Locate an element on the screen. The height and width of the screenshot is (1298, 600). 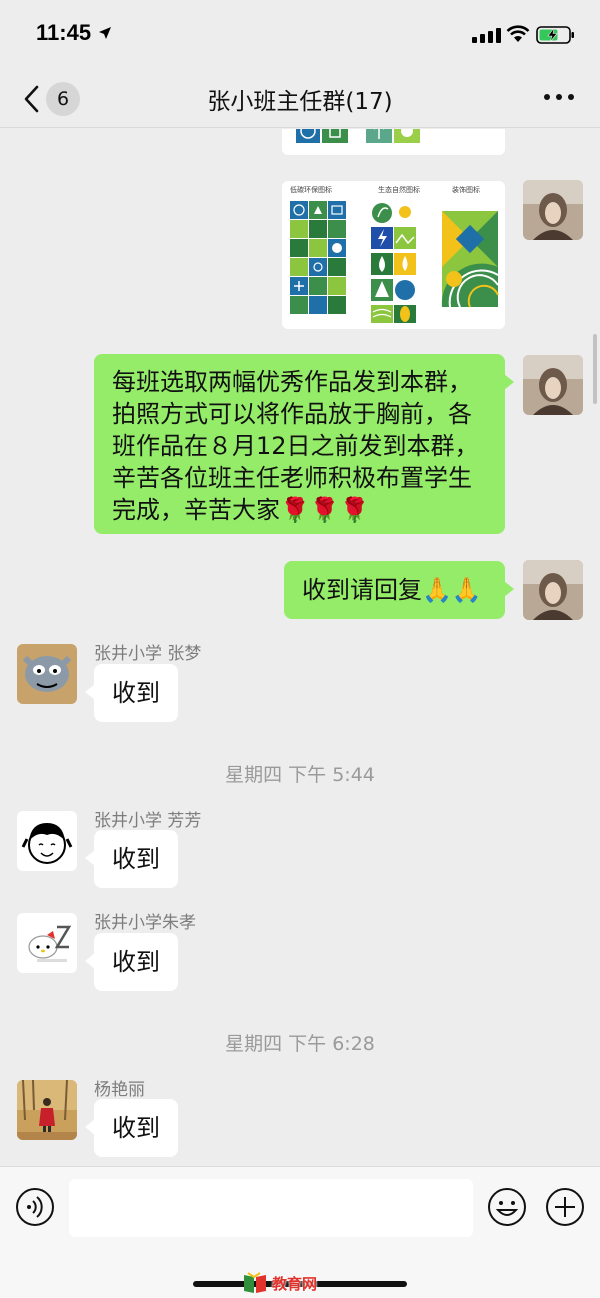
poster-fragment-image is located at coordinates (358, 136).